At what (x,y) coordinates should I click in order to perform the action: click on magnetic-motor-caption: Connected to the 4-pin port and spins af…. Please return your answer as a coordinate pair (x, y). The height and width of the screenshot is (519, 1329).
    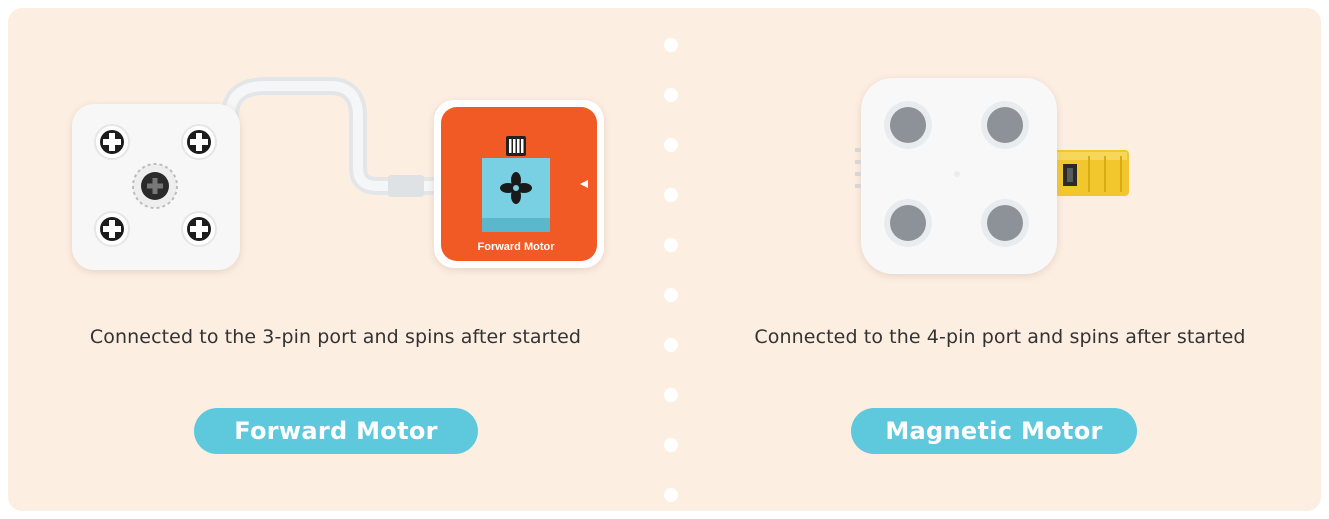
    Looking at the image, I should click on (1000, 337).